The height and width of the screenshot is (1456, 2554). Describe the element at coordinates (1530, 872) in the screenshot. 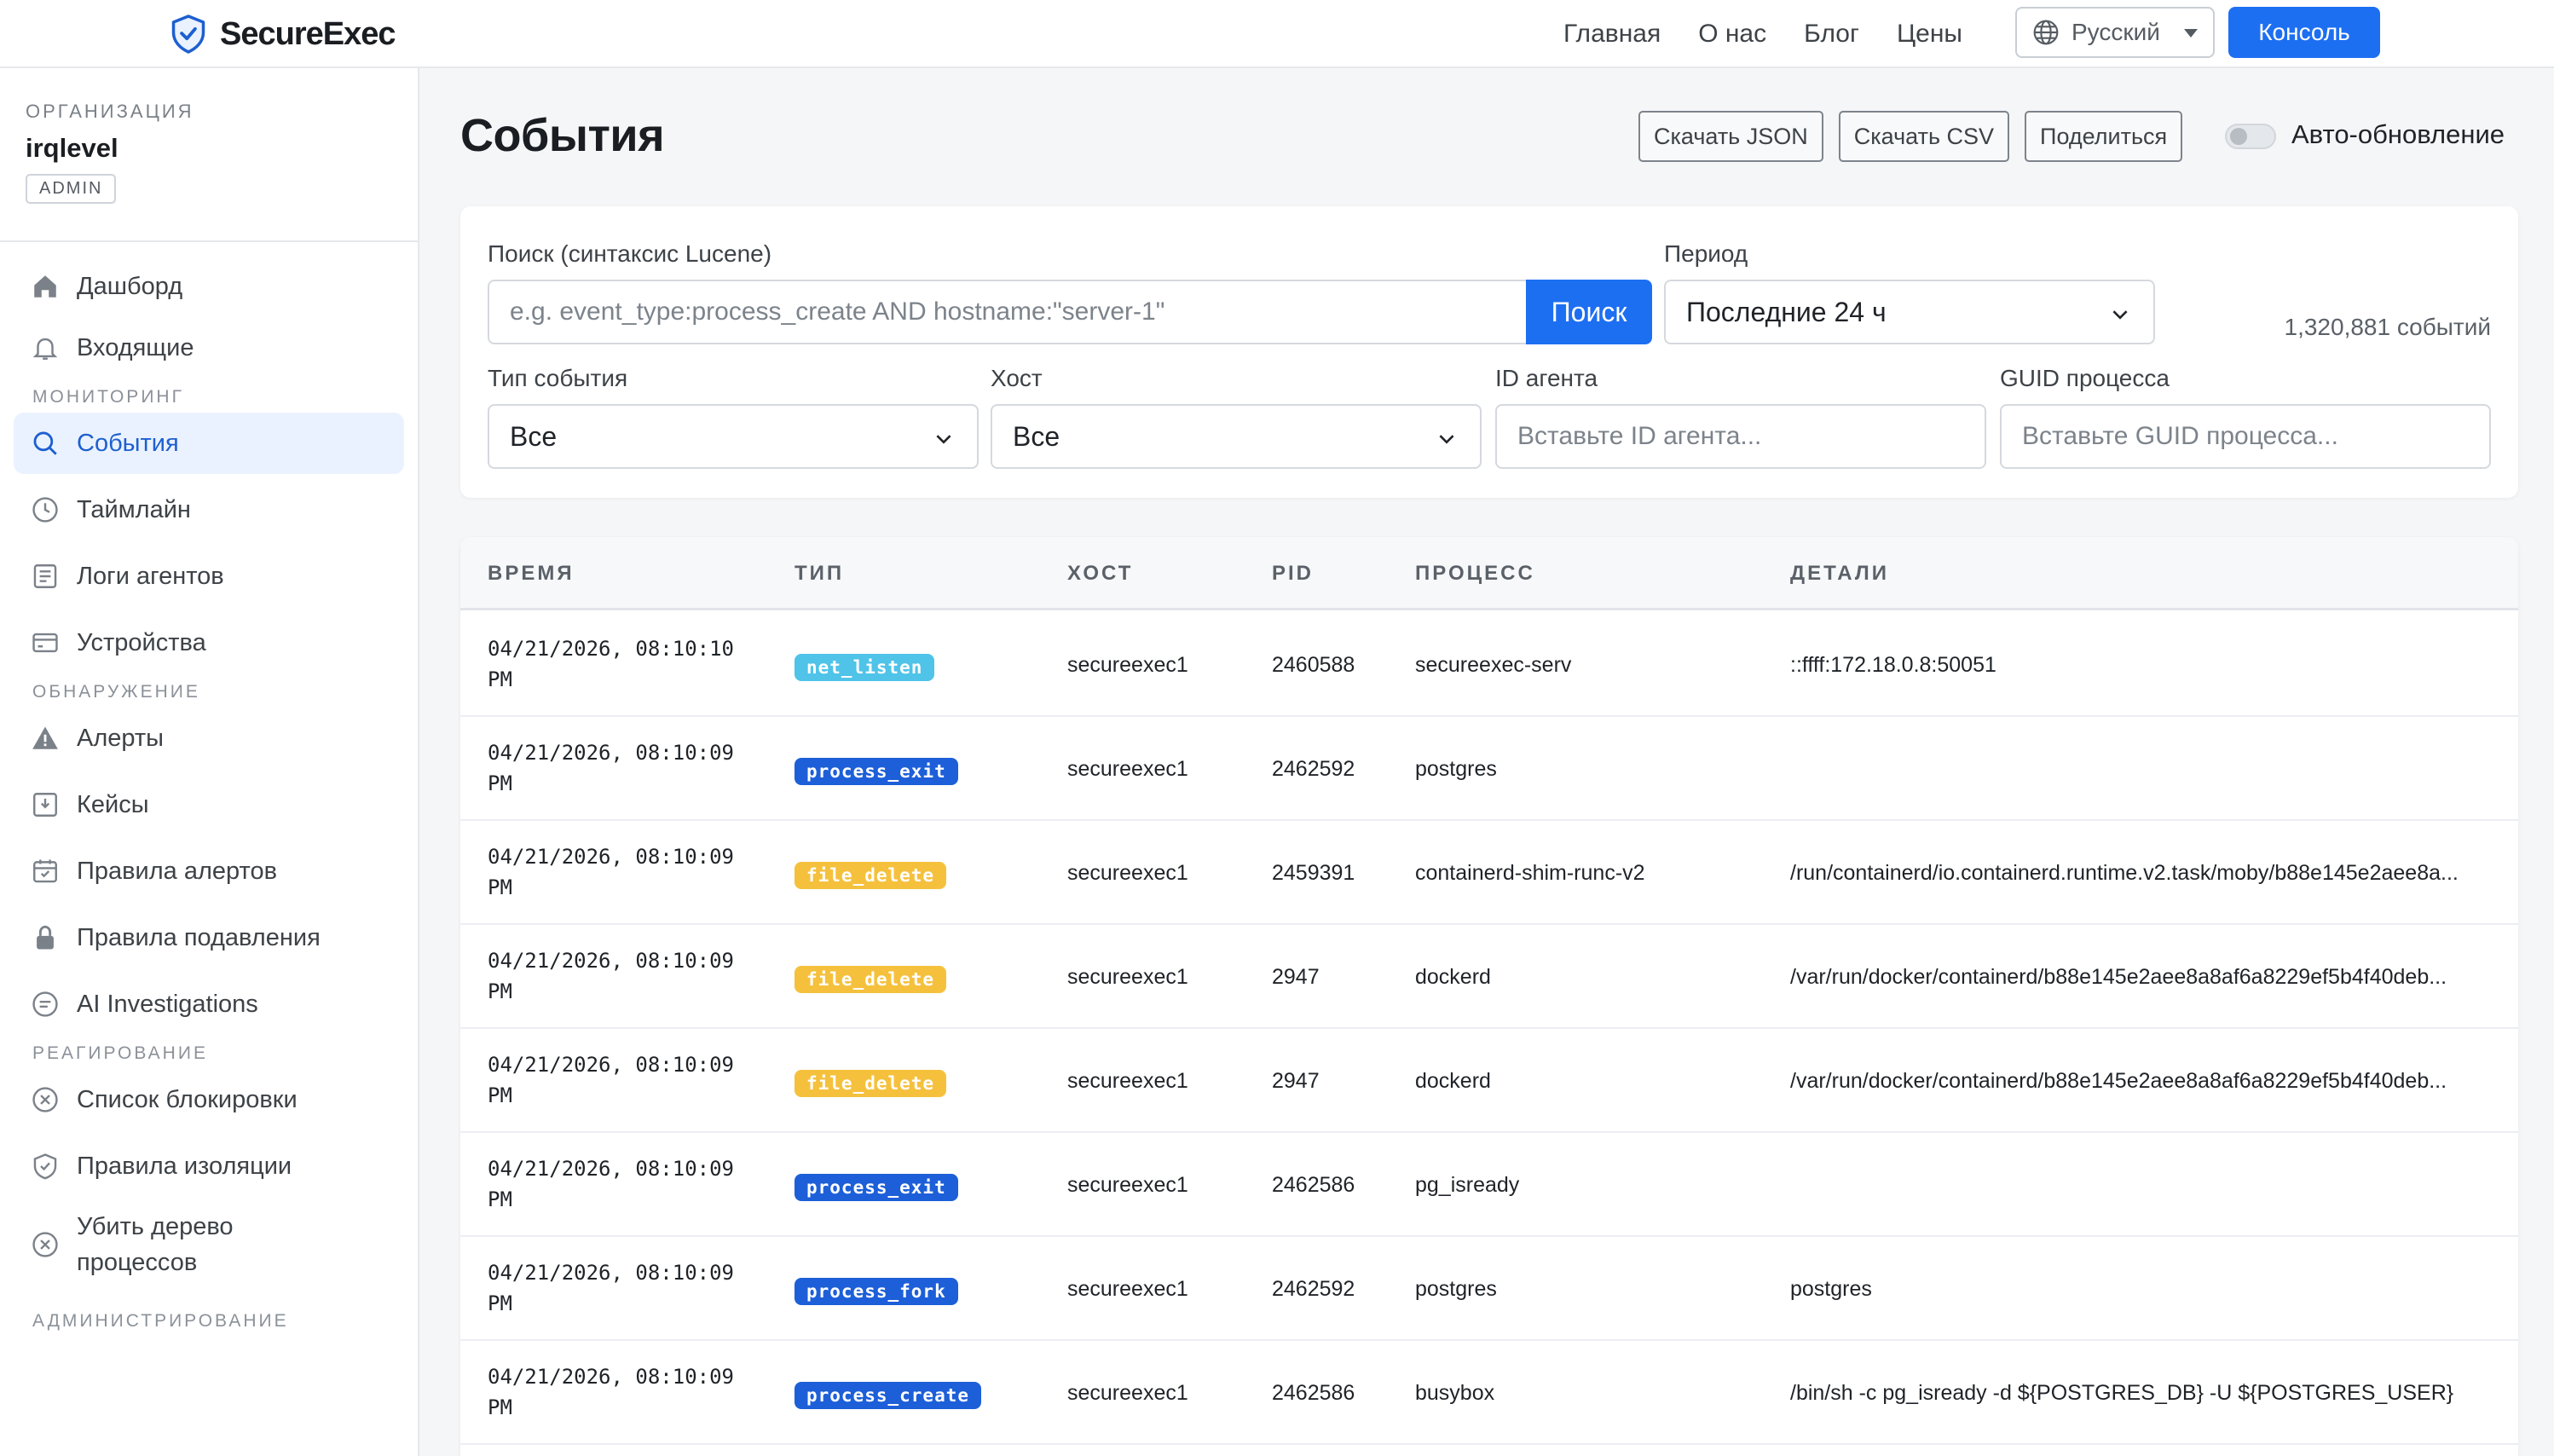

I see `process-cell: containerd-shim-runc-v2` at that location.